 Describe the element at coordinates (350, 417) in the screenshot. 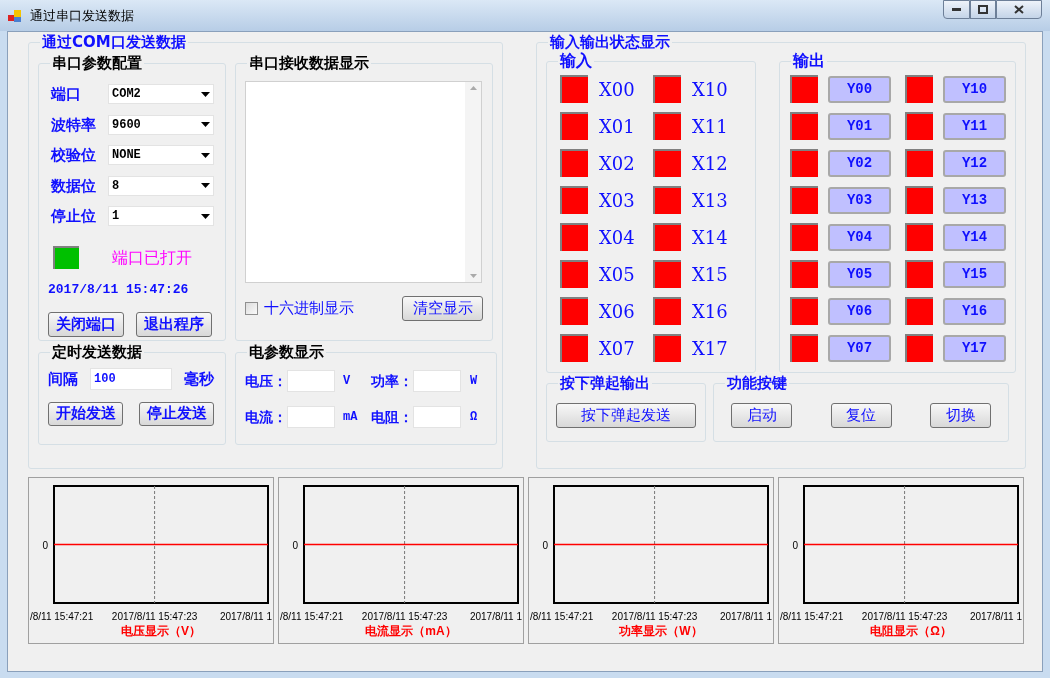

I see `unit-label: mA` at that location.